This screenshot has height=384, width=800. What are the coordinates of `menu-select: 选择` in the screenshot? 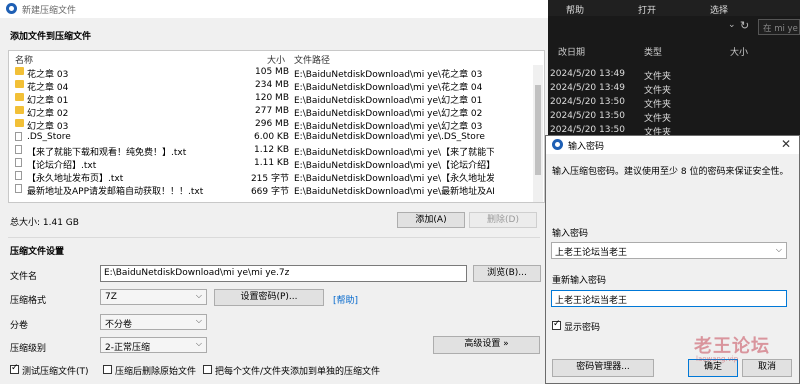 It's located at (719, 9).